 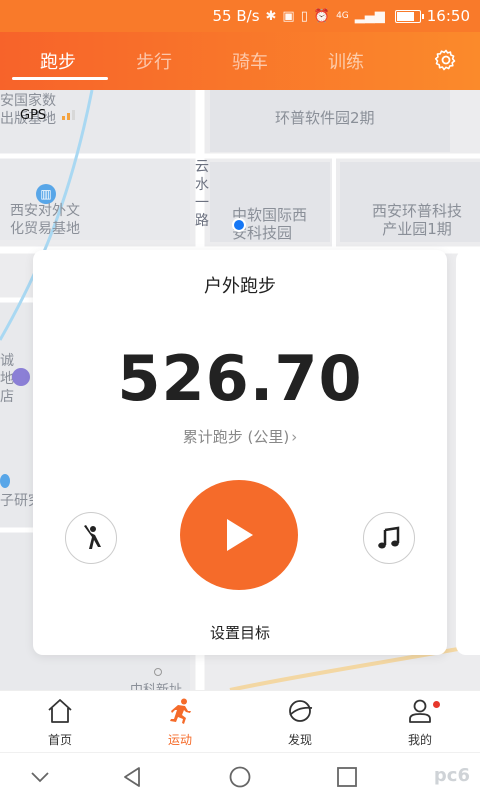 What do you see at coordinates (240, 378) in the screenshot?
I see `total-distance: 526.70` at bounding box center [240, 378].